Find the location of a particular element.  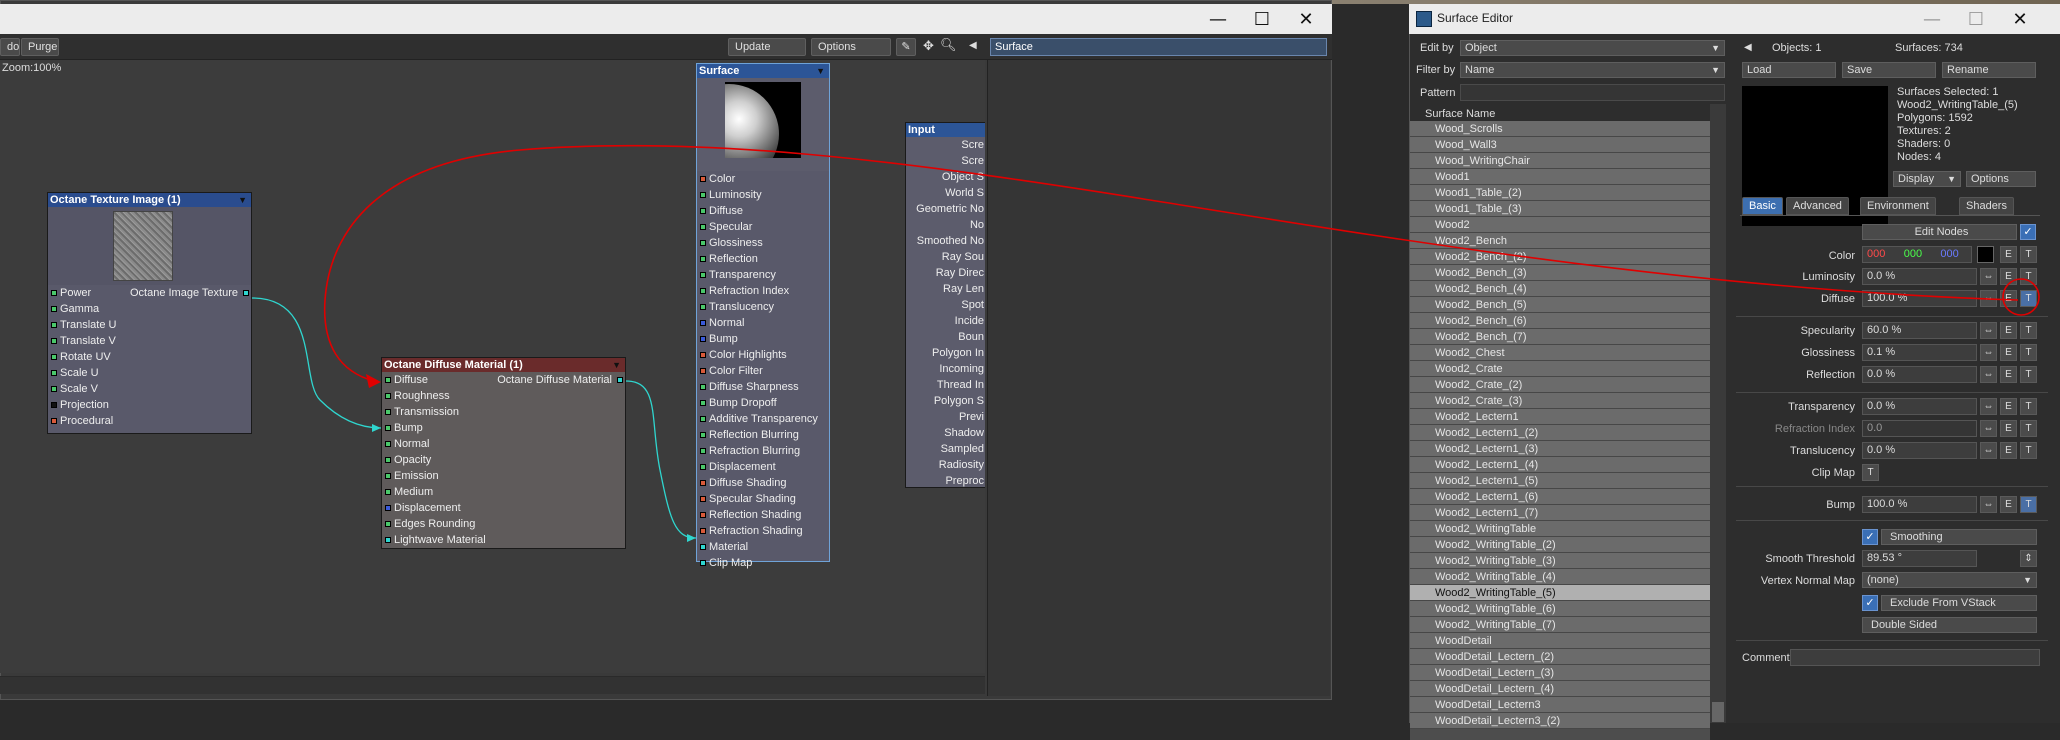

vertex-normal-dropdown: (none) ▼ is located at coordinates (1949, 580).